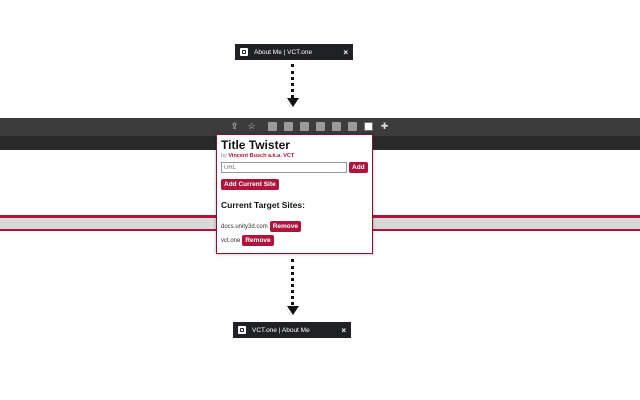 This screenshot has height=400, width=640. Describe the element at coordinates (231, 240) in the screenshot. I see `site-domain: vct.one` at that location.